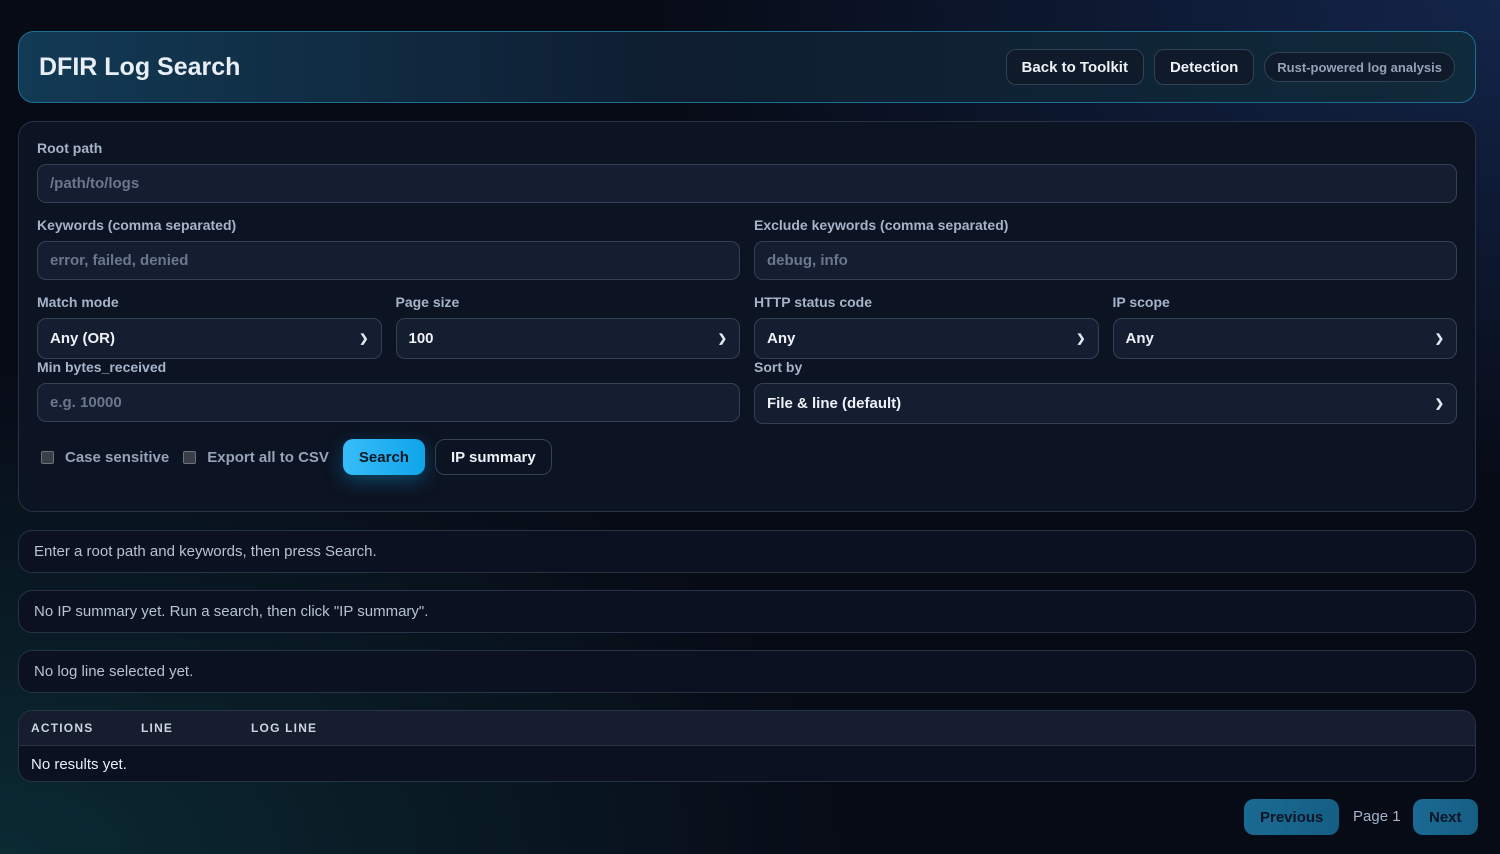 Image resolution: width=1500 pixels, height=854 pixels. Describe the element at coordinates (781, 338) in the screenshot. I see `http-status-value: Any` at that location.